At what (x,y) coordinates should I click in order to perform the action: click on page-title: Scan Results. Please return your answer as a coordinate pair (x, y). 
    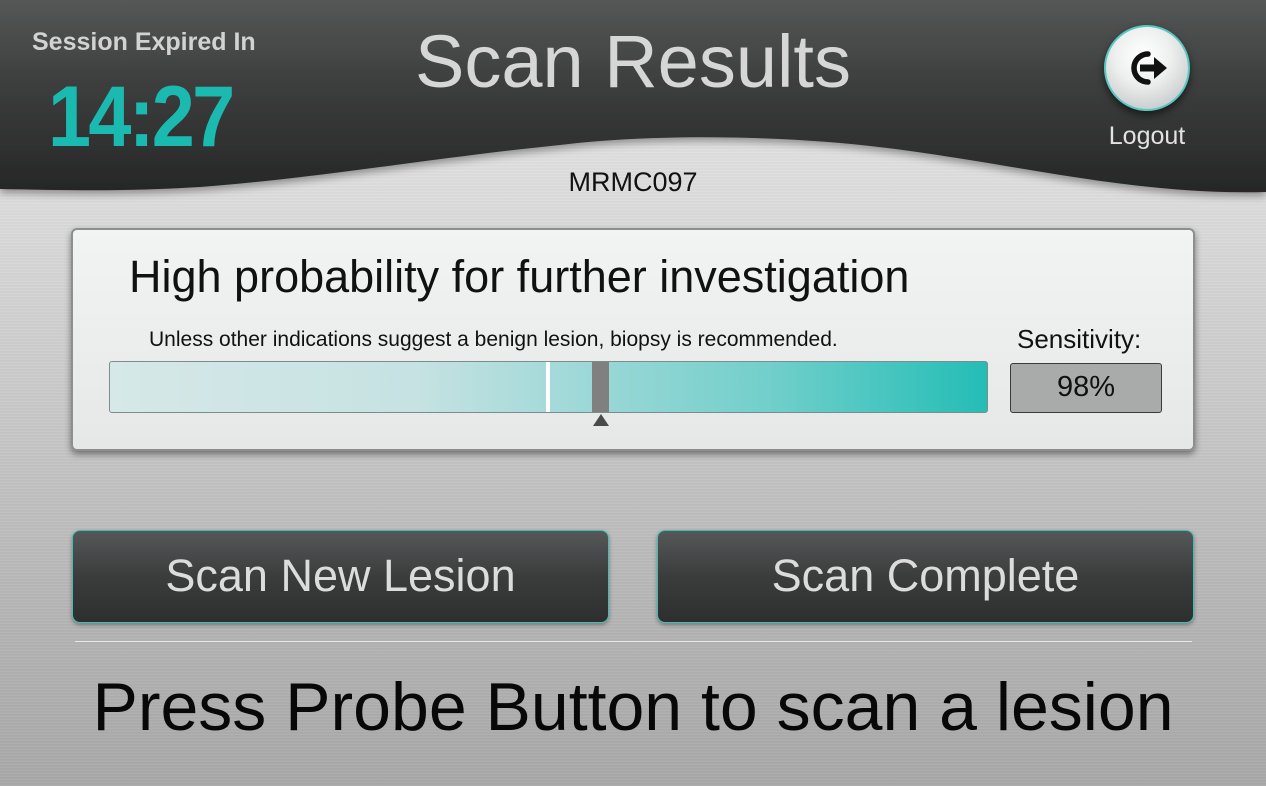
    Looking at the image, I should click on (633, 61).